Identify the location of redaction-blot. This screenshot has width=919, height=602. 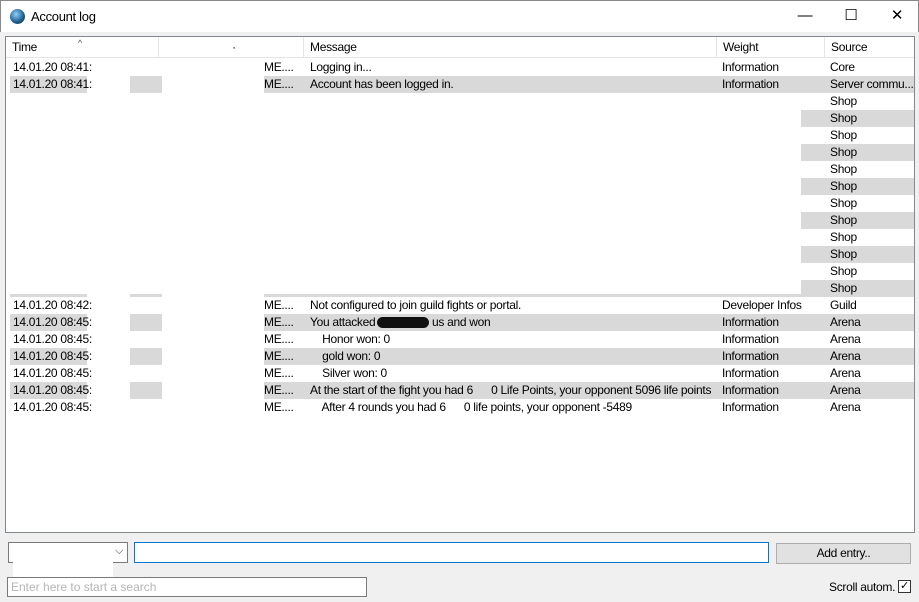
(403, 323).